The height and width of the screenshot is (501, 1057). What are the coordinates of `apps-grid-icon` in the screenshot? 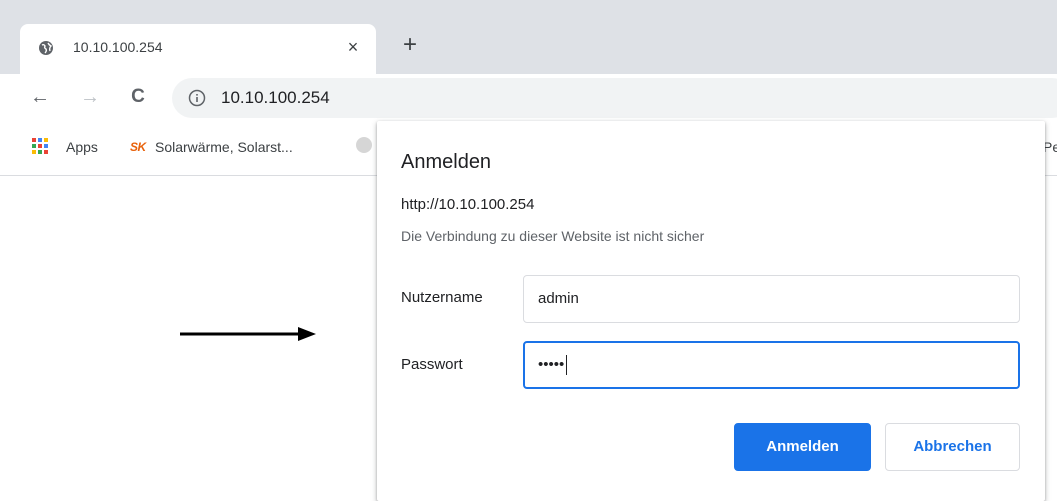 It's located at (40, 146).